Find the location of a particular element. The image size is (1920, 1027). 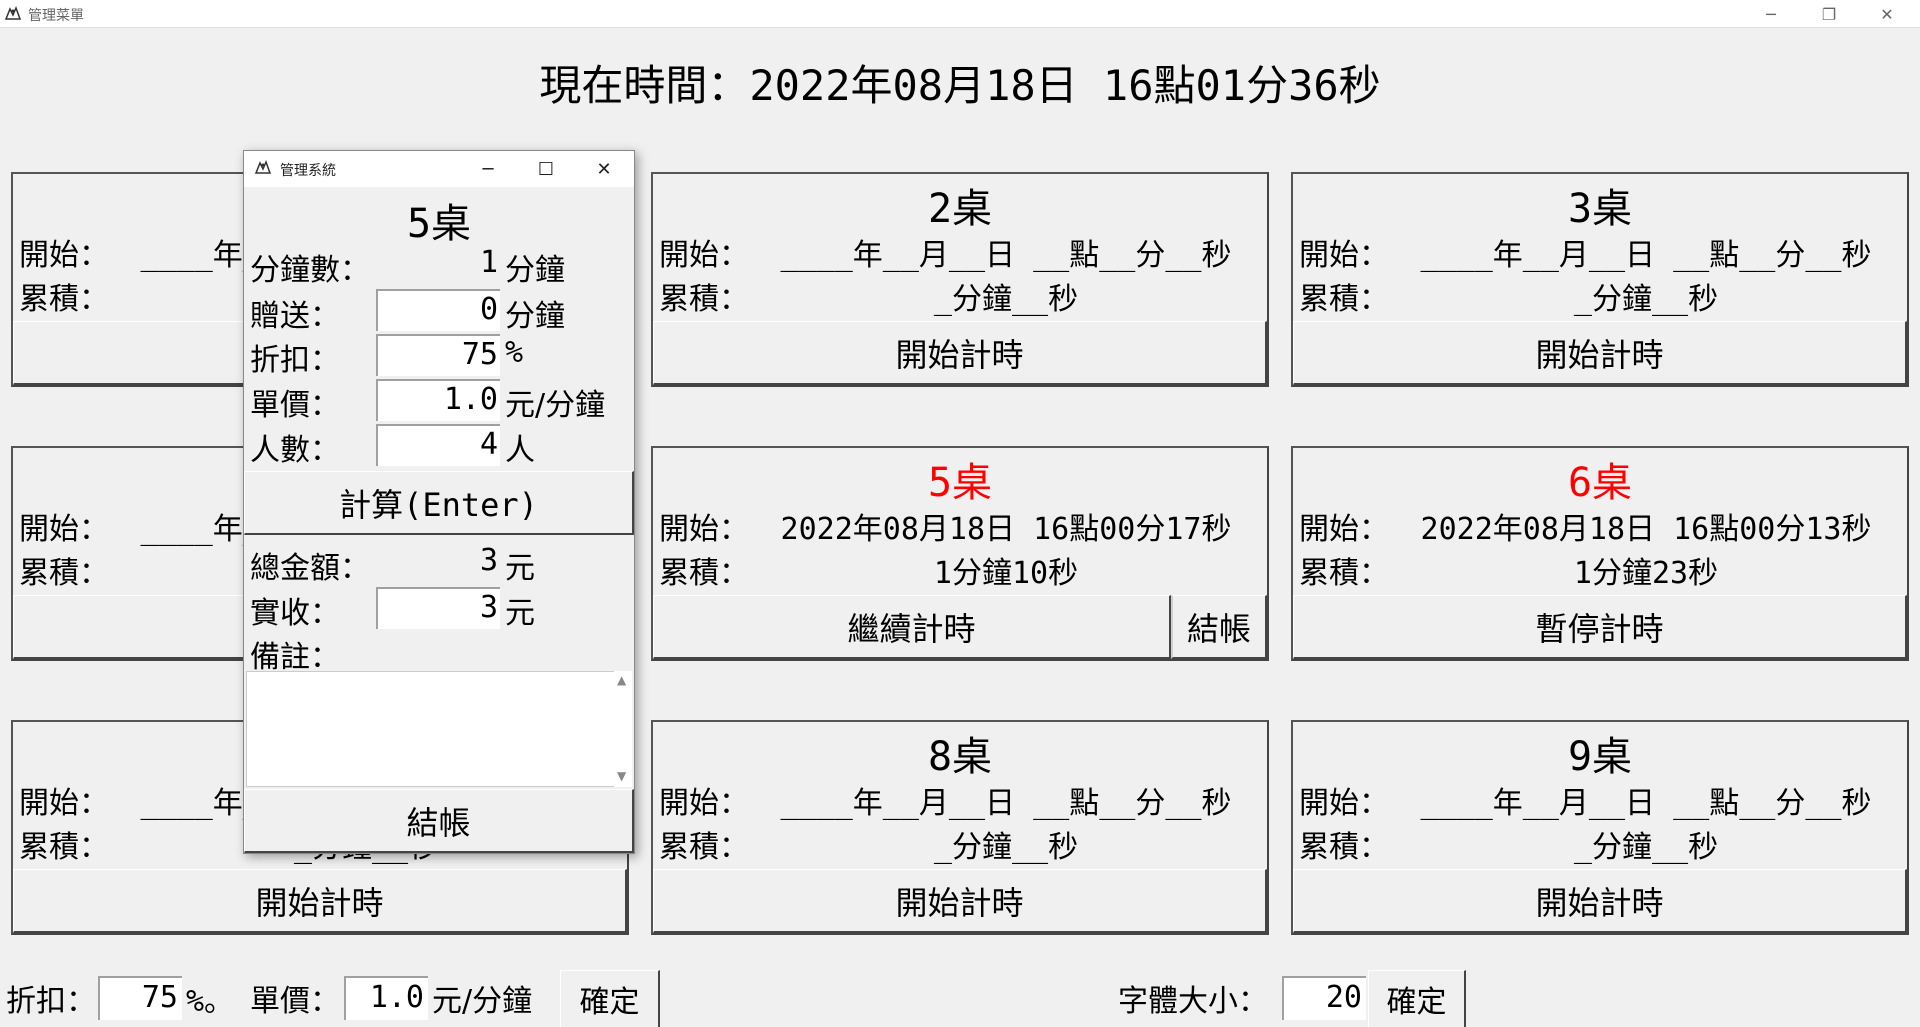

minutes-label: 分鐘數： is located at coordinates (310, 270).